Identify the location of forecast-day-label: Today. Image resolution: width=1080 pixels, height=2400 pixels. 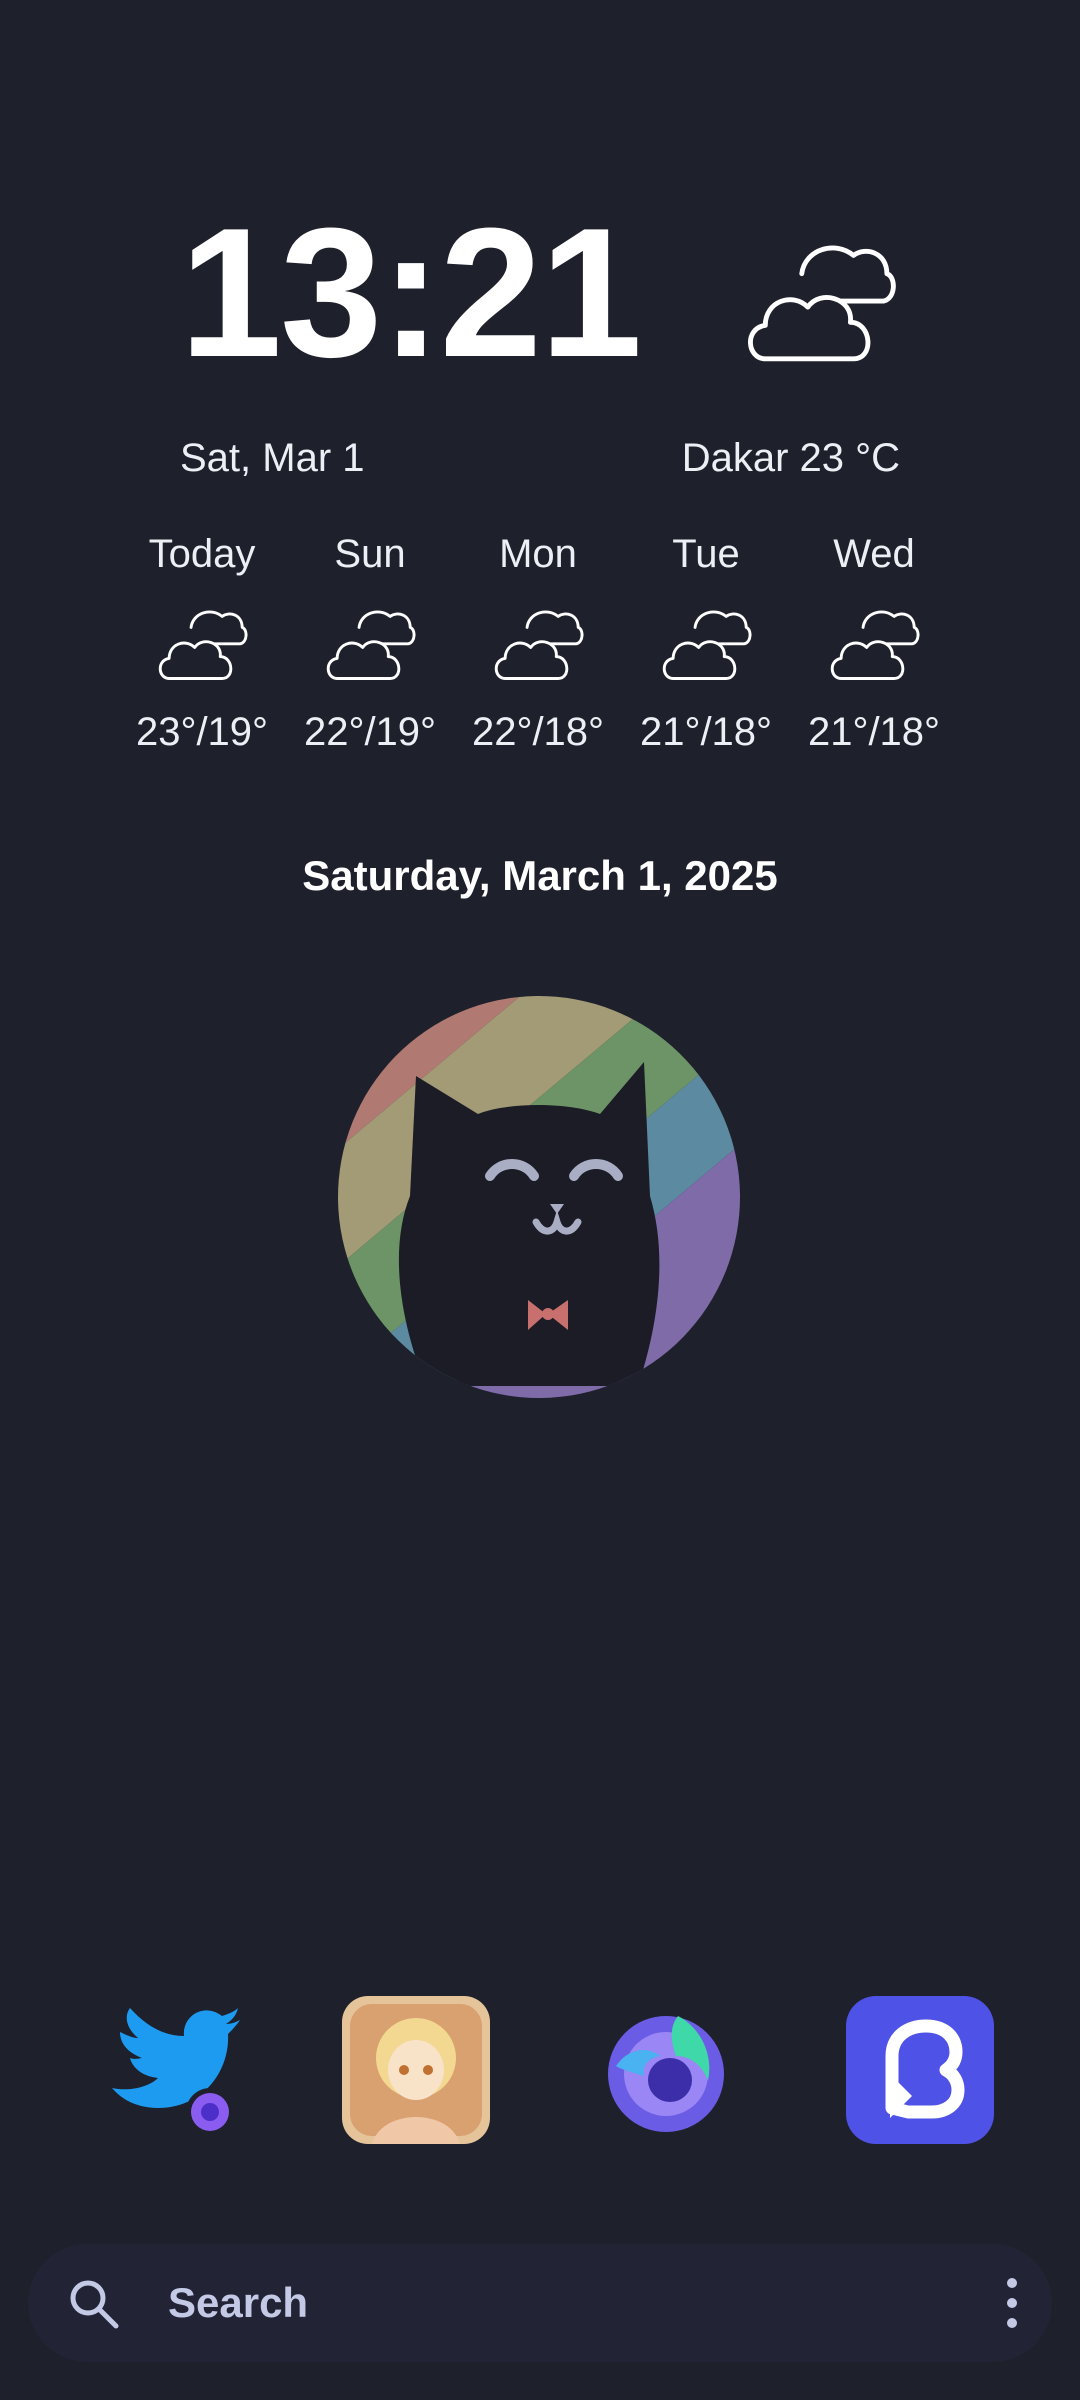
(202, 554).